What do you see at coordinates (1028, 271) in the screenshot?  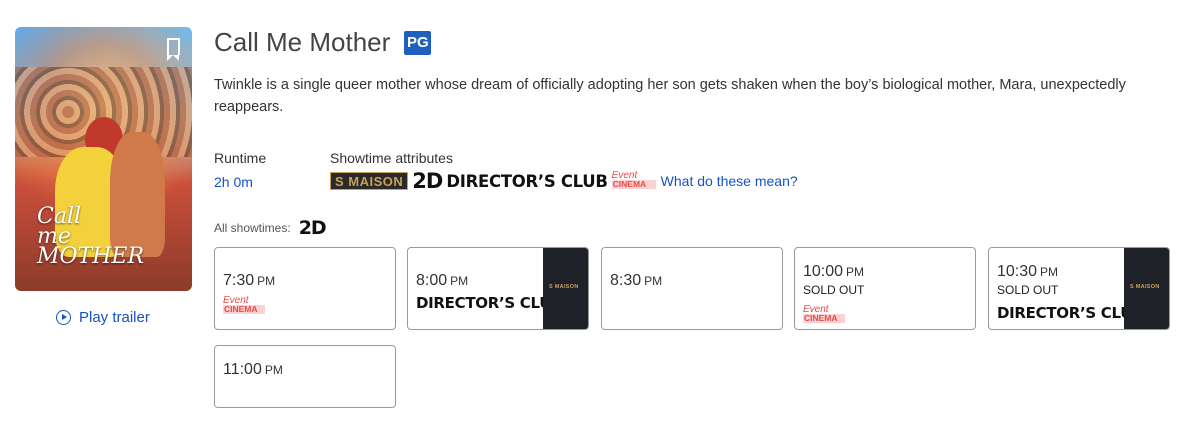 I see `showtime-time: 10:30 PM` at bounding box center [1028, 271].